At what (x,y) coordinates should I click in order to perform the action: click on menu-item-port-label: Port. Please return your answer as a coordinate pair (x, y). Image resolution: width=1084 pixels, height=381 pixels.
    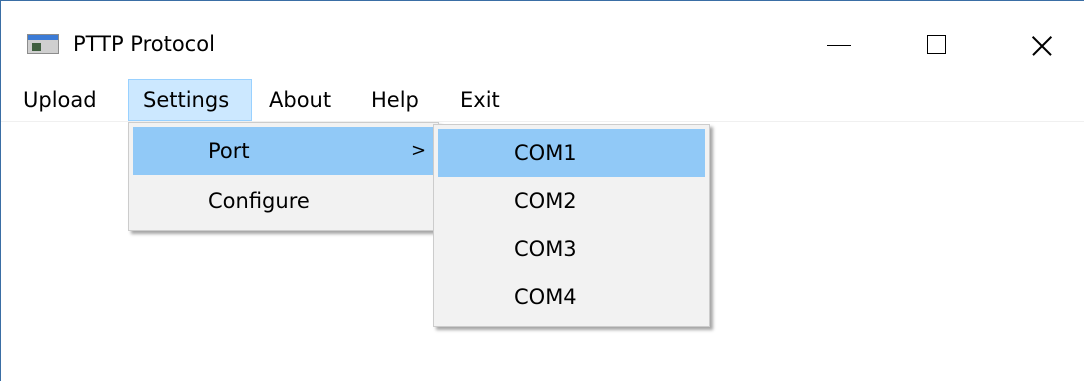
    Looking at the image, I should click on (229, 151).